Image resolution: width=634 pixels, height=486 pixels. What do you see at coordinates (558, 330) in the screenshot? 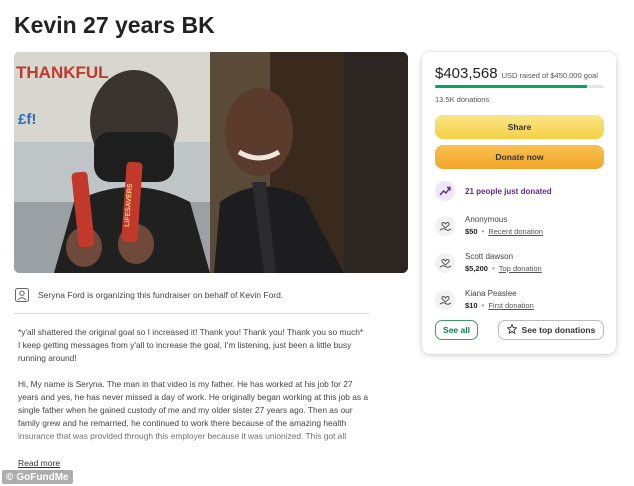
I see `see-top-donations-label: See top donations` at bounding box center [558, 330].